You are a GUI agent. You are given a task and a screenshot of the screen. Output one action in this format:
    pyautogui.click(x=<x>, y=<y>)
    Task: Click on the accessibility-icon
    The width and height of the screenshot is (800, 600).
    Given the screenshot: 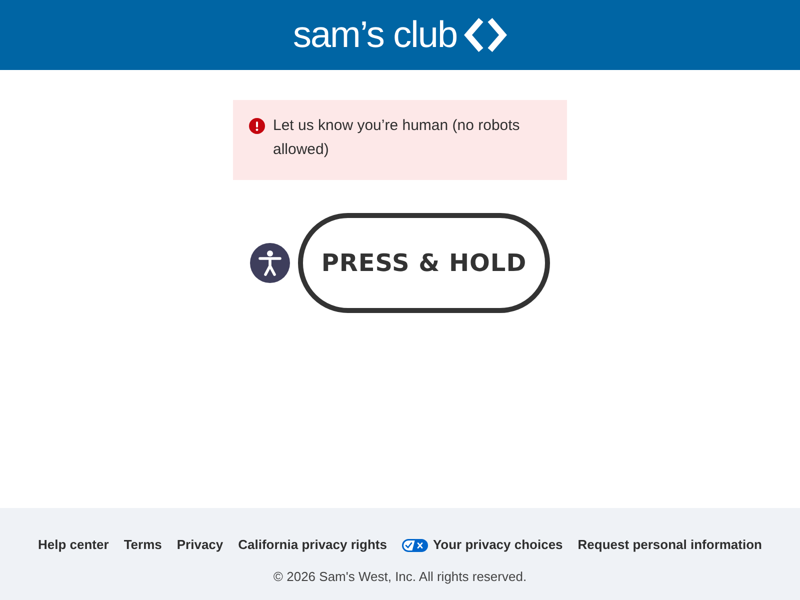 What is the action you would take?
    pyautogui.click(x=270, y=263)
    